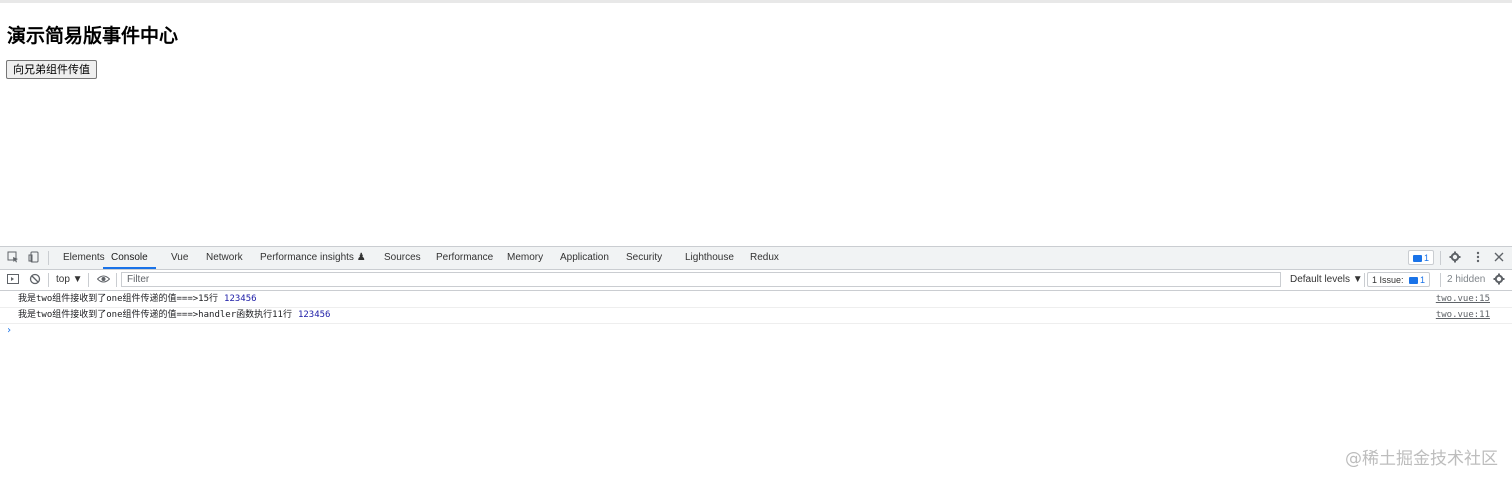  Describe the element at coordinates (69, 280) in the screenshot. I see `context-selector: top ▼` at that location.